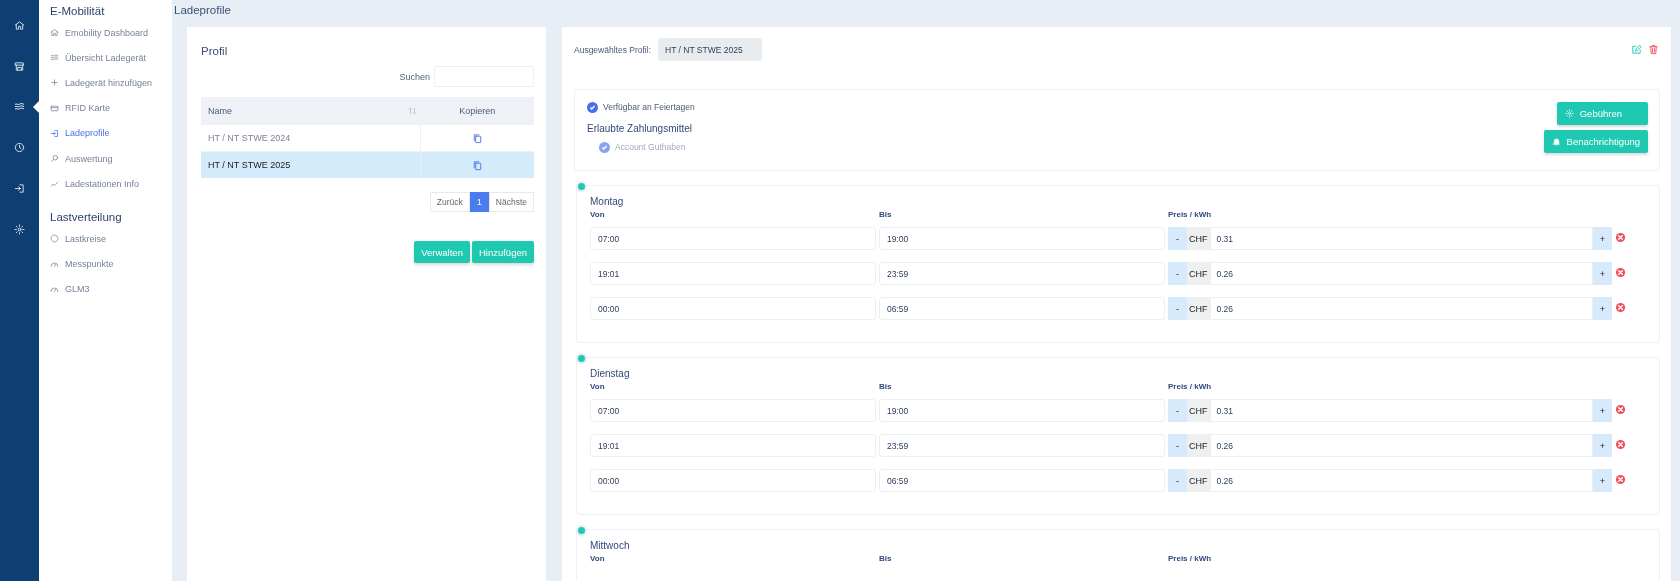  I want to click on chart-line-icon, so click(54, 184).